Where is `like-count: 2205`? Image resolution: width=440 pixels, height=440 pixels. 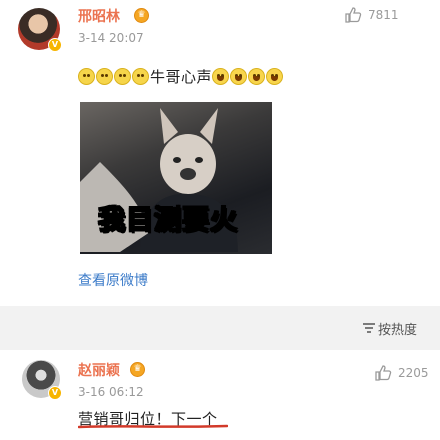 like-count: 2205 is located at coordinates (413, 373).